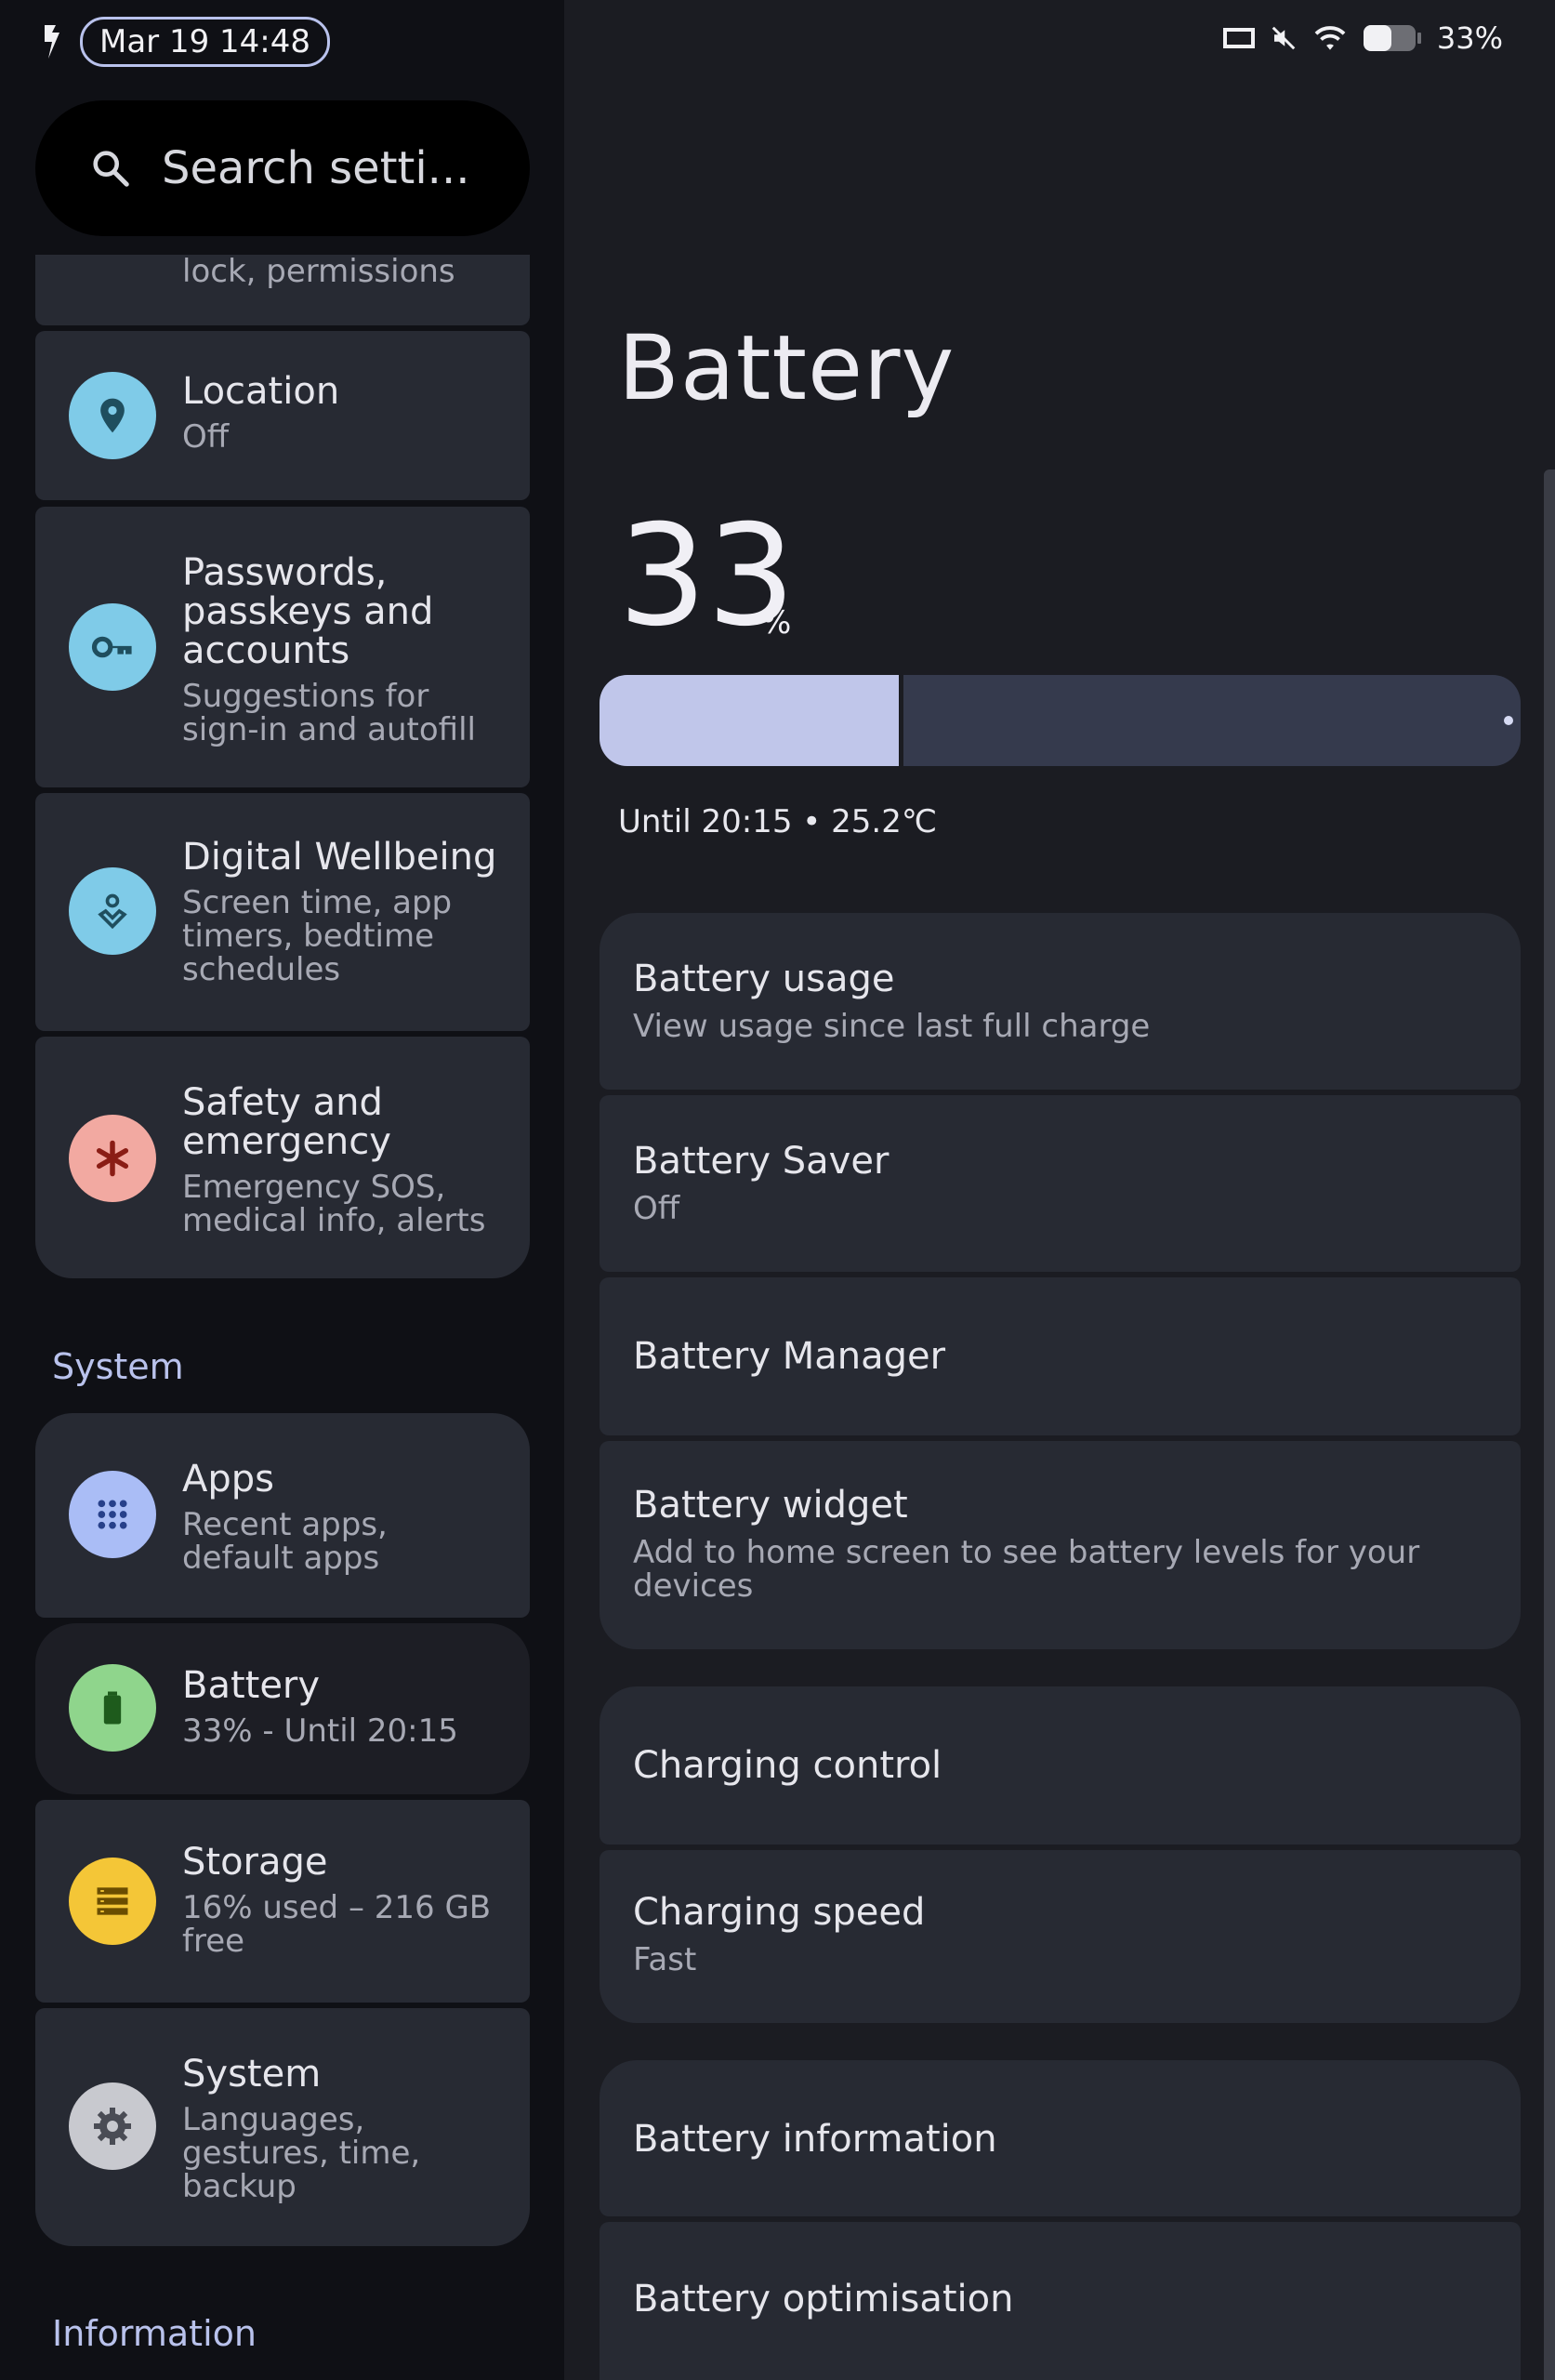  What do you see at coordinates (761, 1161) in the screenshot?
I see `item-title: Battery Saver` at bounding box center [761, 1161].